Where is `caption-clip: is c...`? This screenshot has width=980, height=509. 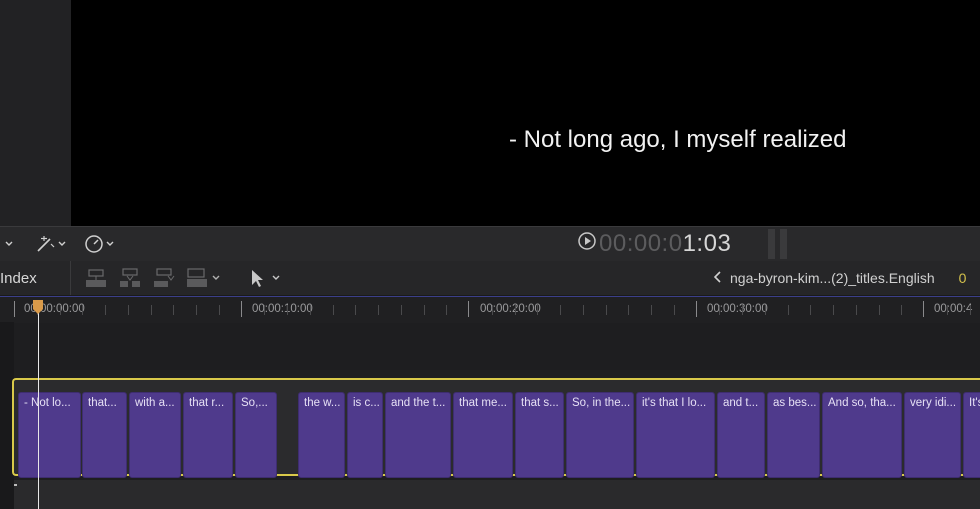
caption-clip: is c... is located at coordinates (365, 435).